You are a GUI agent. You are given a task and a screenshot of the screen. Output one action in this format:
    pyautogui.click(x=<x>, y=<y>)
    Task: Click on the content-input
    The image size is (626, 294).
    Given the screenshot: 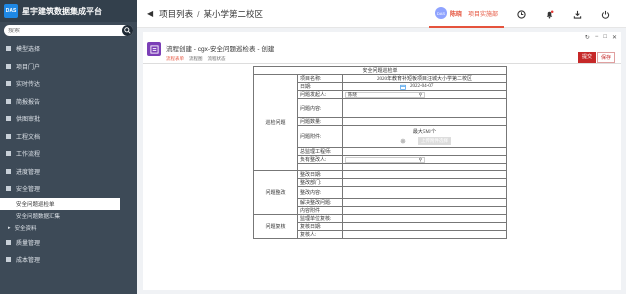 What is the action you would take?
    pyautogui.click(x=424, y=108)
    